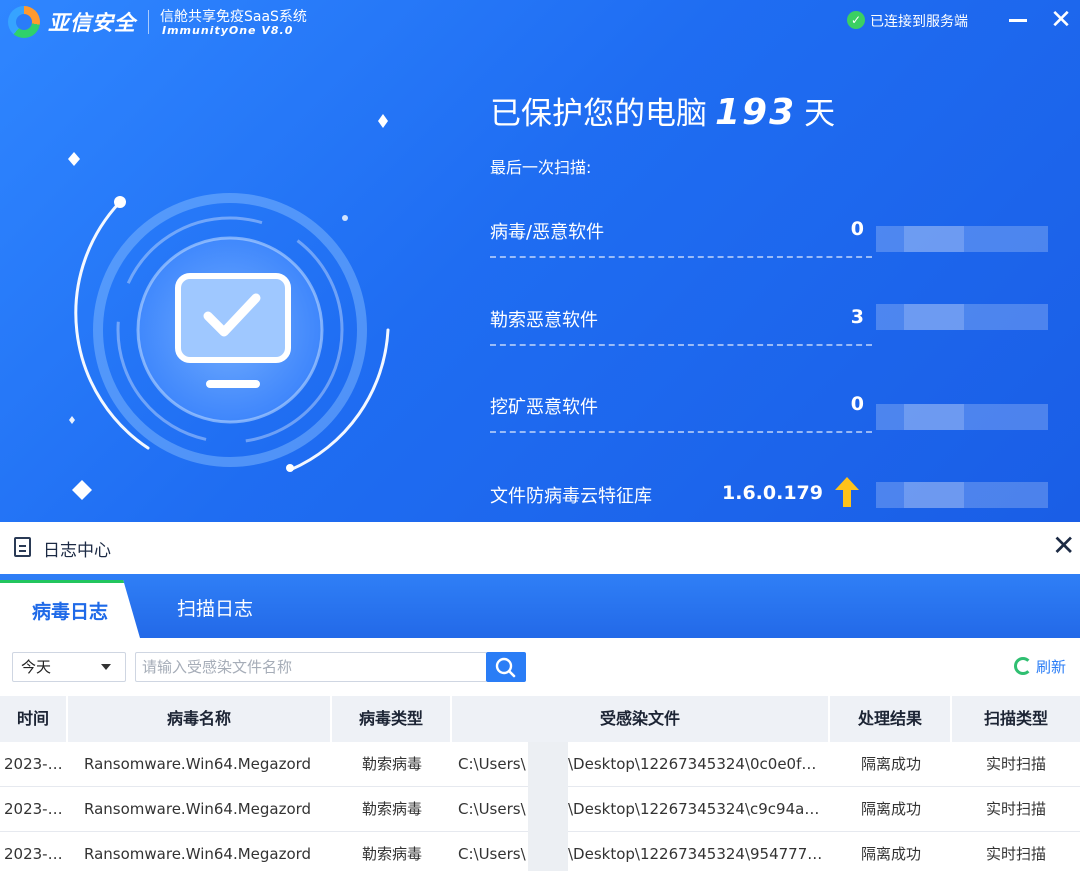 The width and height of the screenshot is (1080, 871). I want to click on date-range-value: 今天, so click(36, 667).